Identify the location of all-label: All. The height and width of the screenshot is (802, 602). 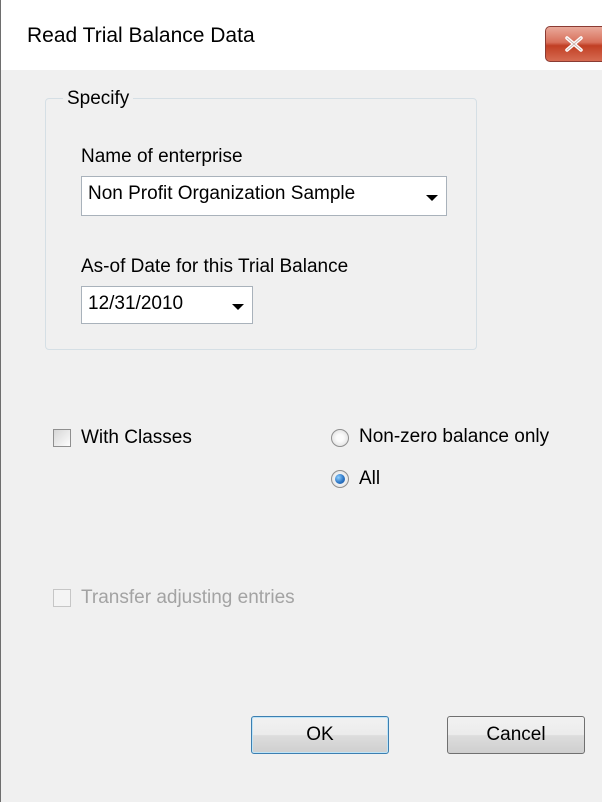
(369, 479).